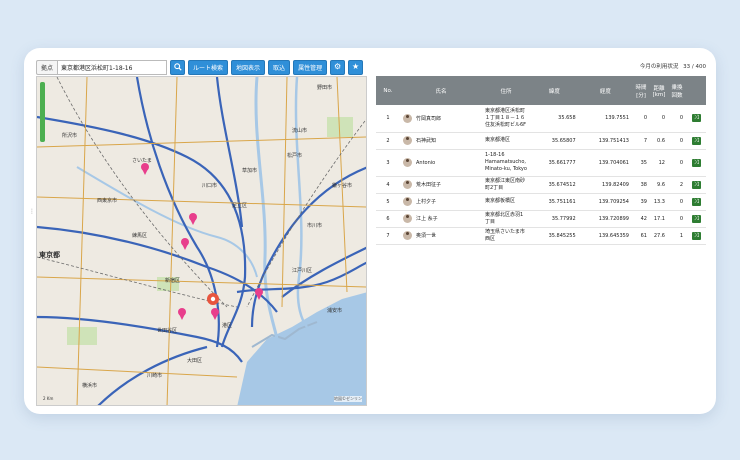 This screenshot has height=460, width=740. Describe the element at coordinates (348, 399) in the screenshot. I see `map-copyright: 地図©ゼンリン` at that location.